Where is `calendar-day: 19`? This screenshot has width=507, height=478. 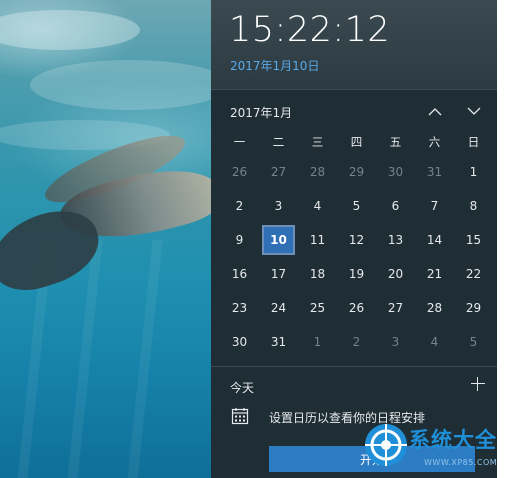
calendar-day: 19 is located at coordinates (356, 274).